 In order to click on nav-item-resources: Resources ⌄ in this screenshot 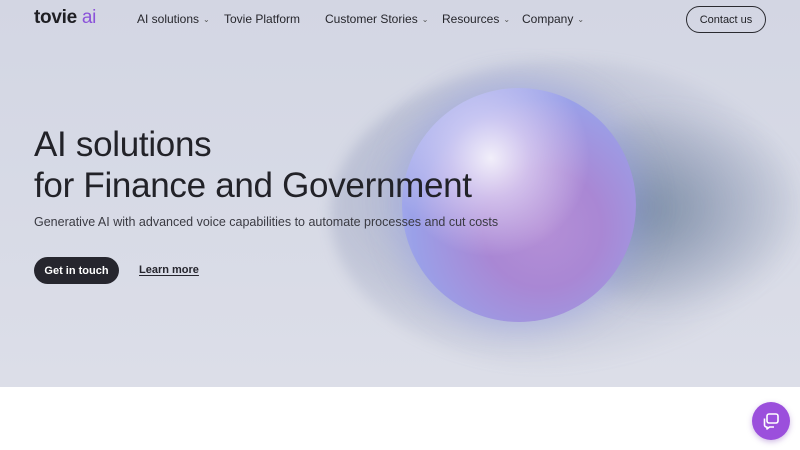, I will do `click(476, 19)`.